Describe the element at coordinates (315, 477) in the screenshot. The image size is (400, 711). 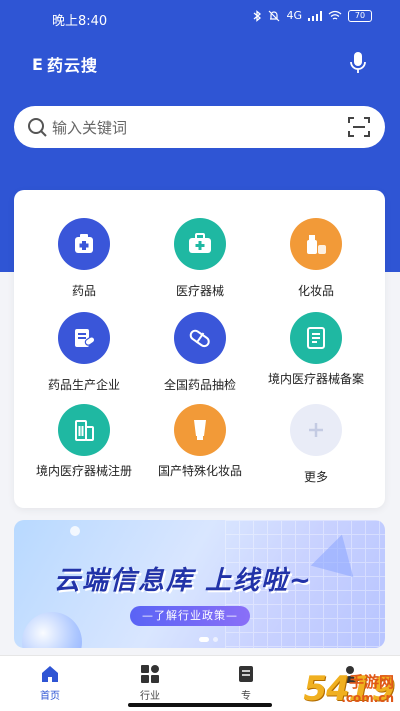
I see `category-label: 更多` at that location.